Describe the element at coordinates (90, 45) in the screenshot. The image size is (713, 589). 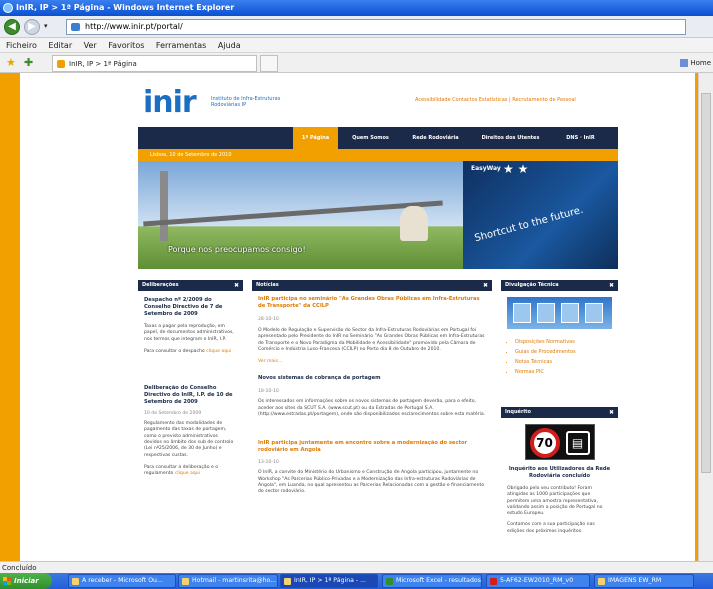
I see `menu-view: Ver` at that location.